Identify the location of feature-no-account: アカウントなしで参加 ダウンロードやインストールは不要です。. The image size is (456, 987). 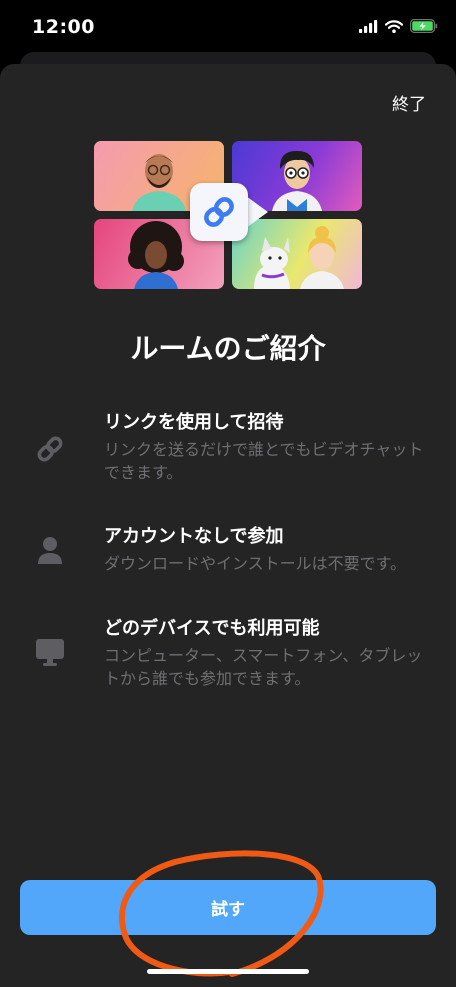
(228, 552).